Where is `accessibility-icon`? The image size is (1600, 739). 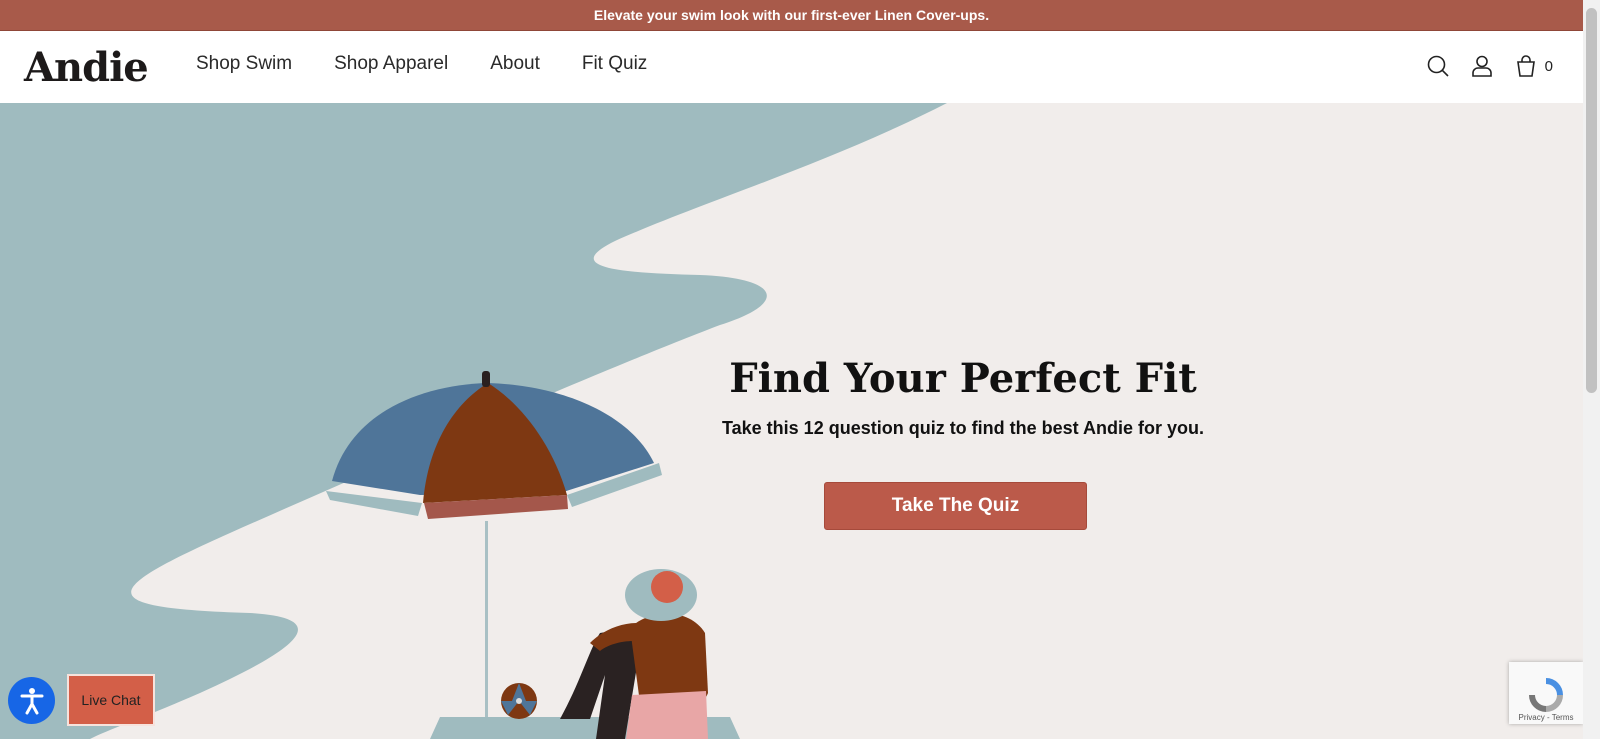 accessibility-icon is located at coordinates (31, 700).